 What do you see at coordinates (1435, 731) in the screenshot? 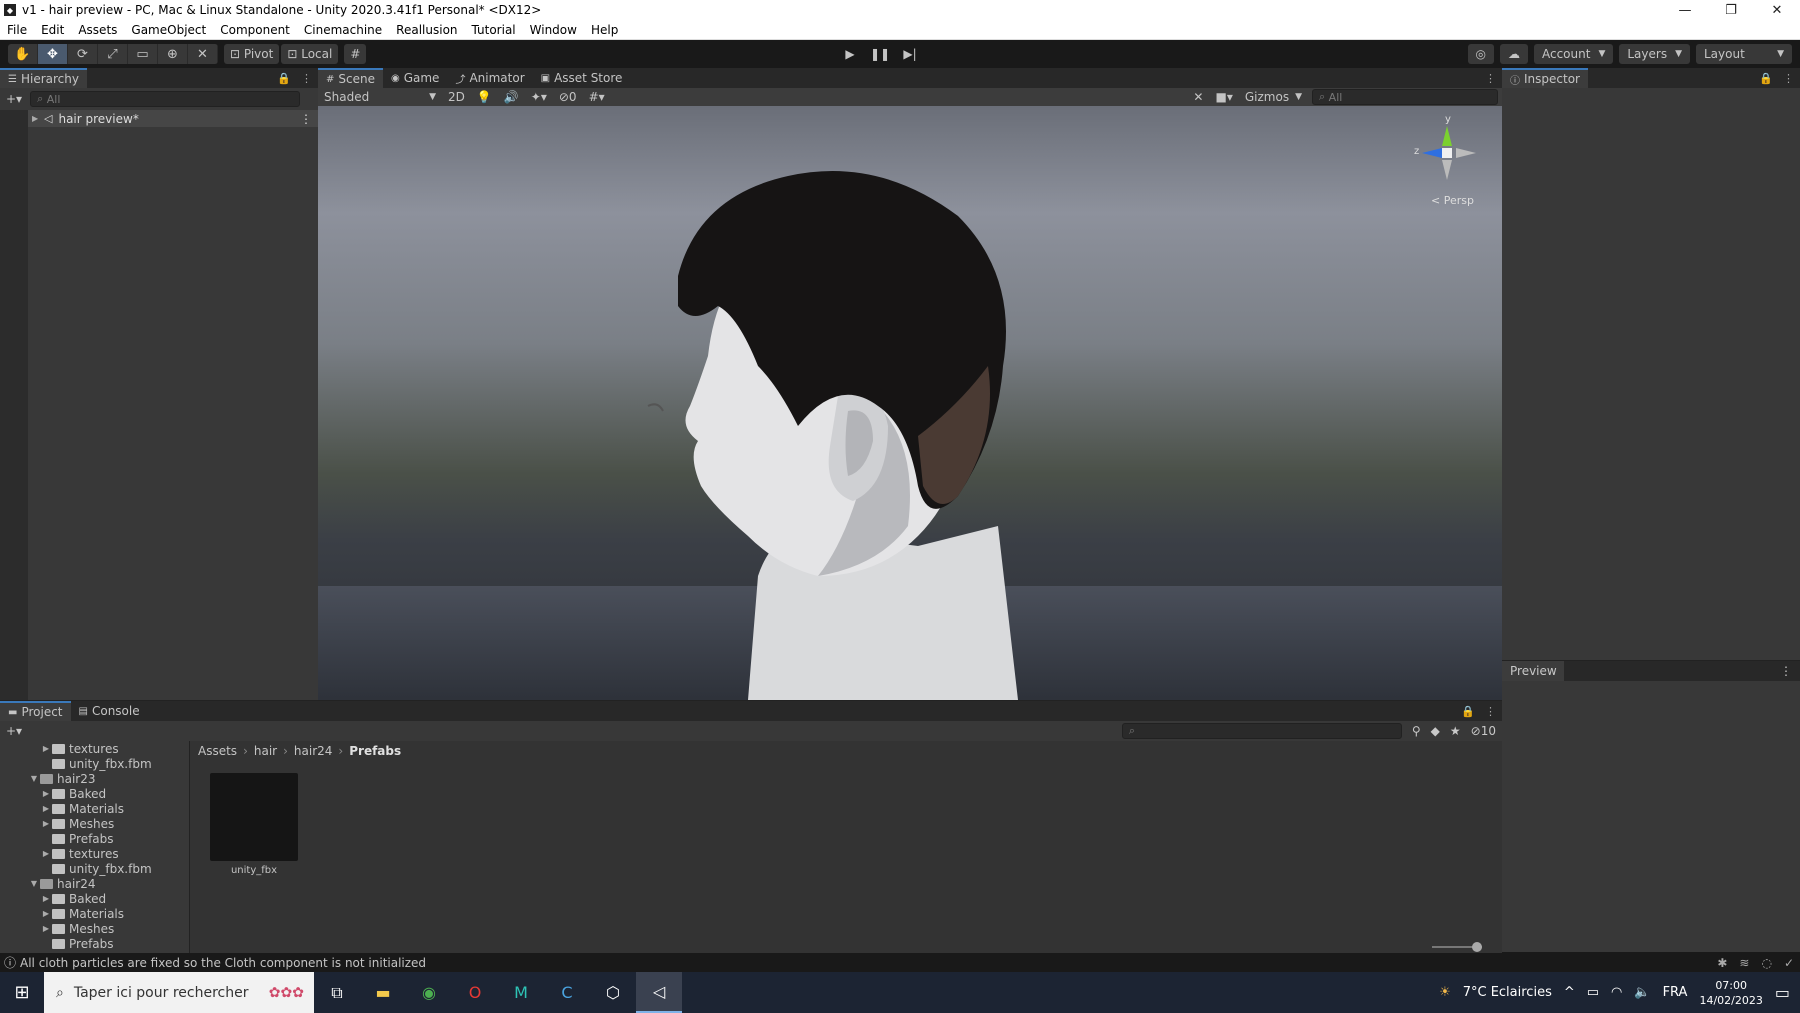
I see `filter-label-icon: ◆` at bounding box center [1435, 731].